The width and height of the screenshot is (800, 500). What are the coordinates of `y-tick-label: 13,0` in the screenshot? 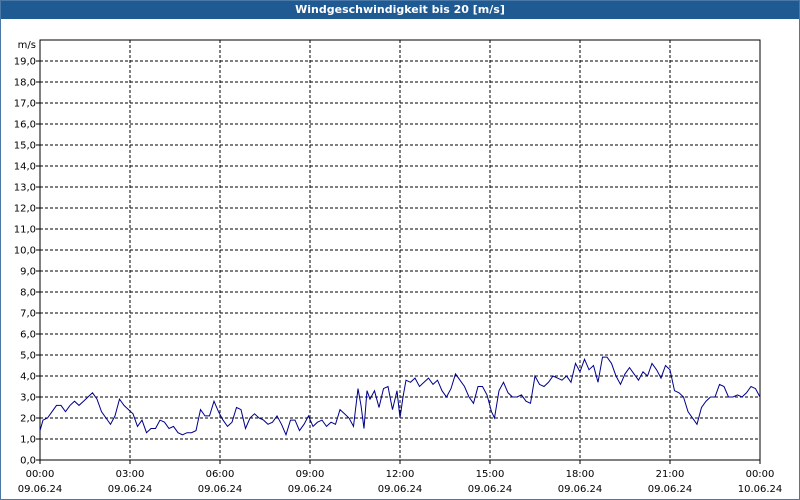 It's located at (25, 188).